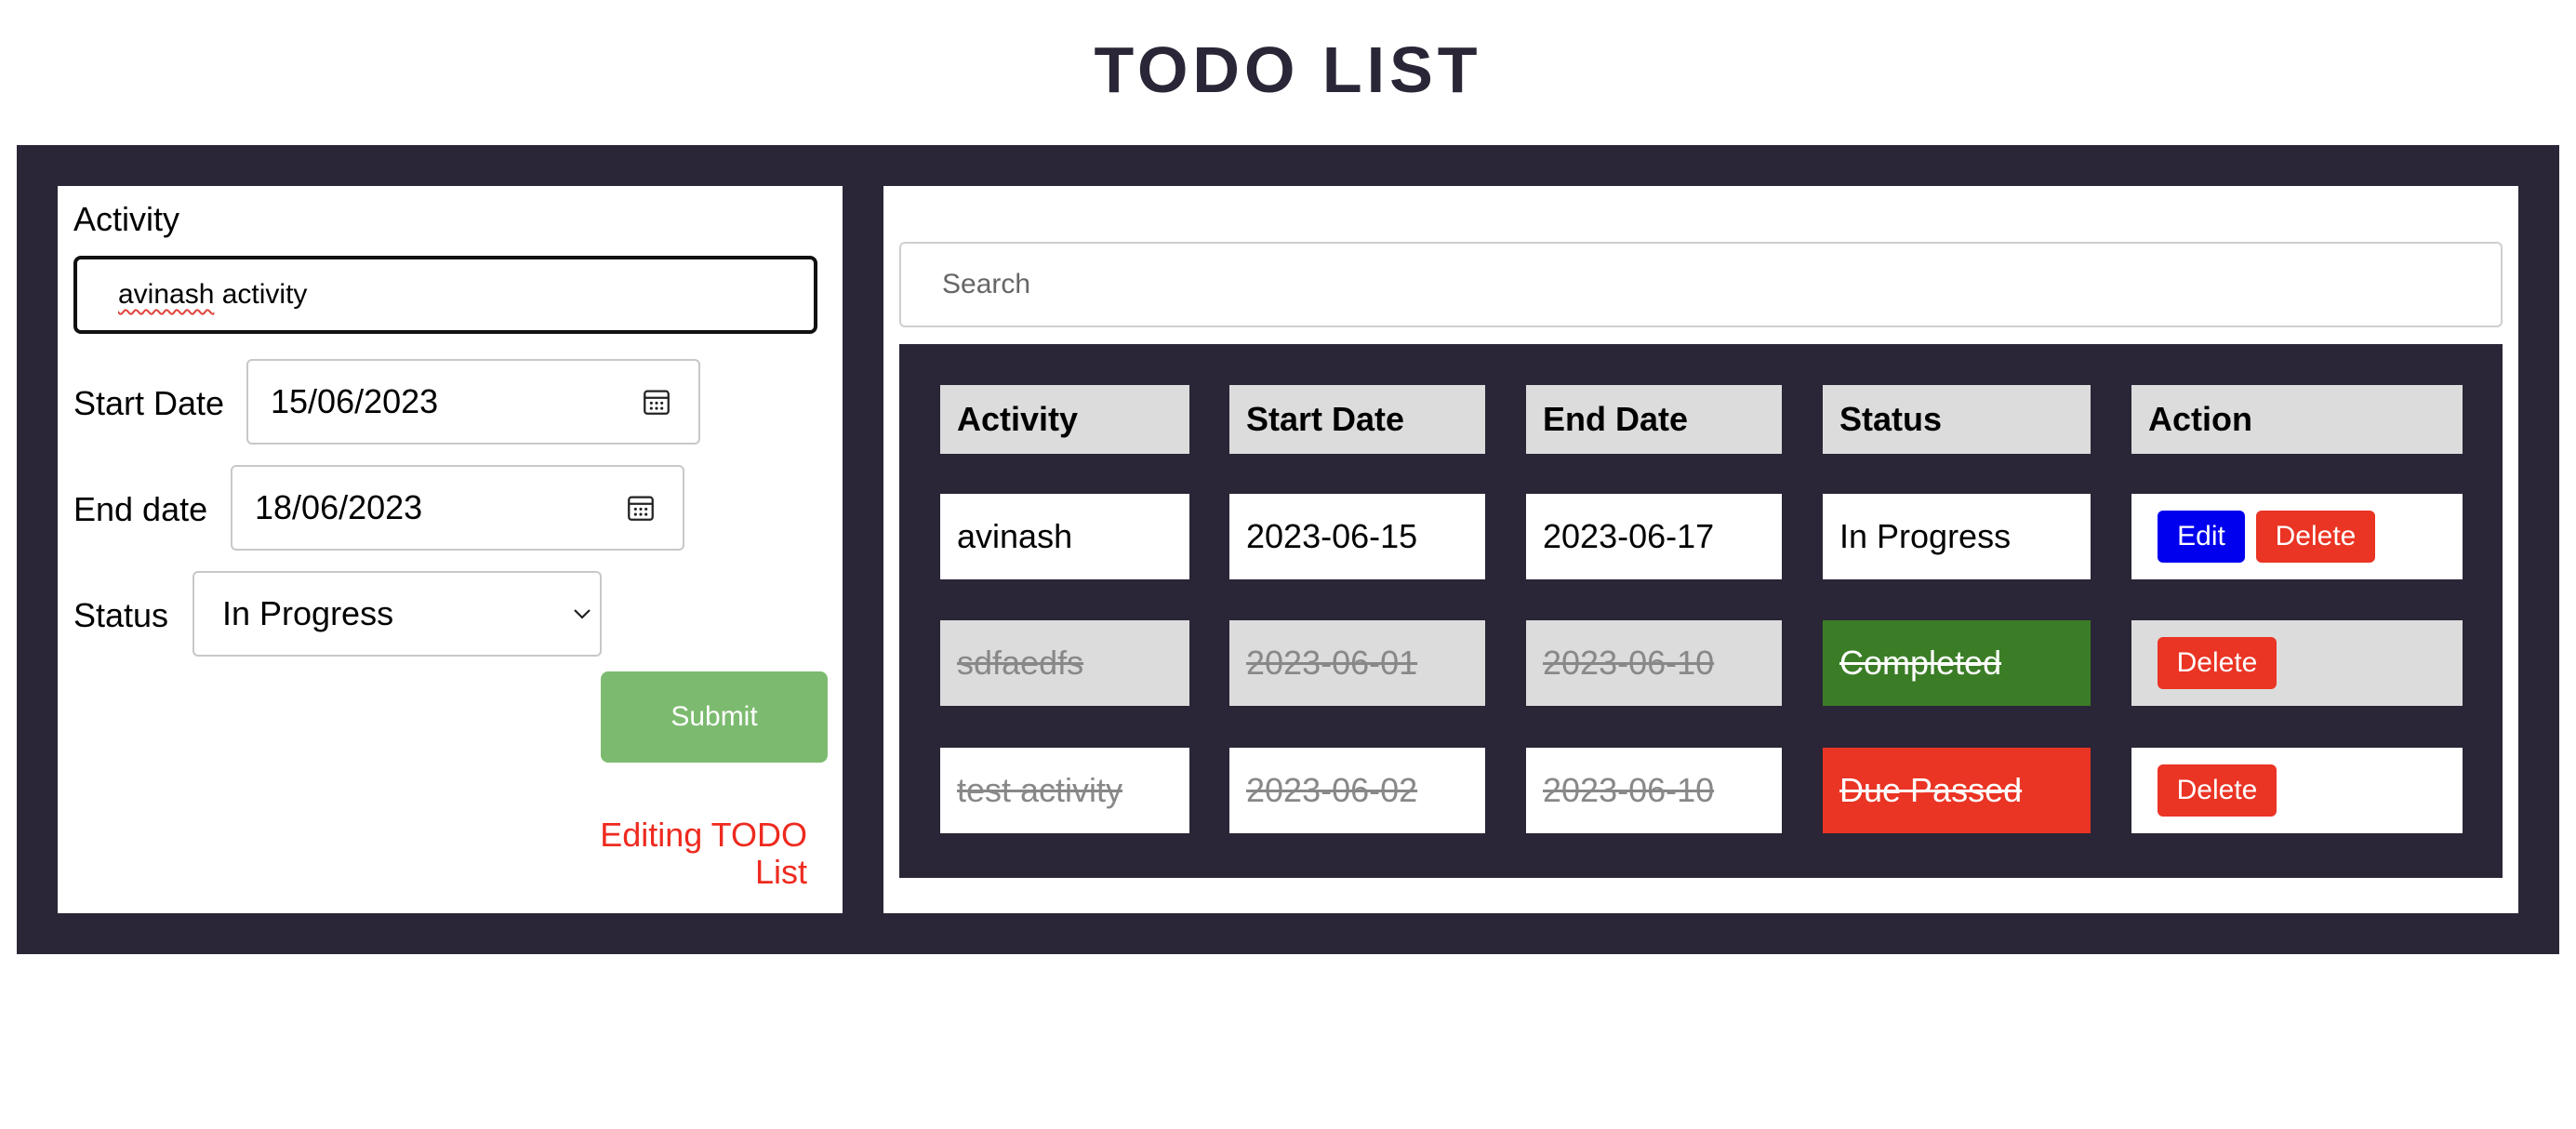 Image resolution: width=2576 pixels, height=1129 pixels. Describe the element at coordinates (1957, 663) in the screenshot. I see `table-cell-status: Completed` at that location.